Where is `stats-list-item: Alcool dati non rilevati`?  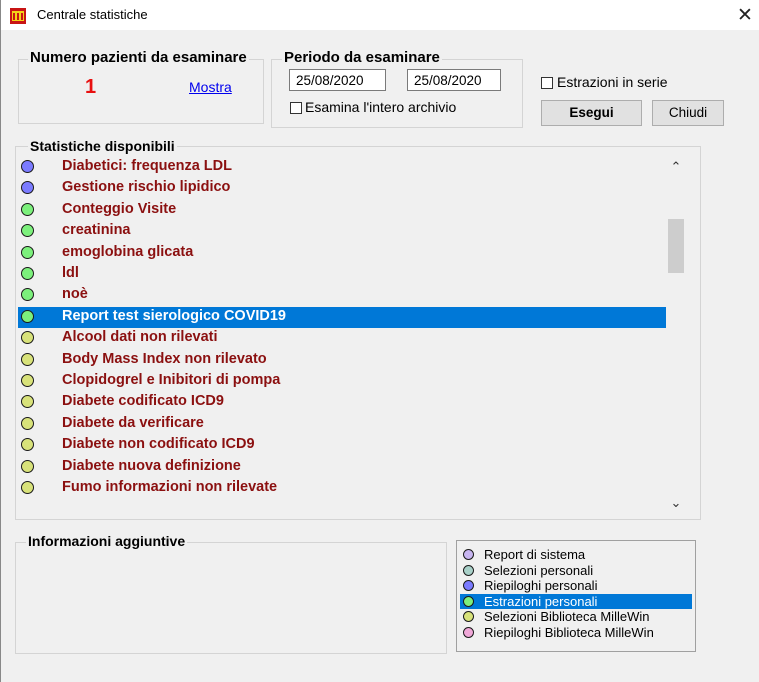 stats-list-item: Alcool dati non rilevati is located at coordinates (342, 338).